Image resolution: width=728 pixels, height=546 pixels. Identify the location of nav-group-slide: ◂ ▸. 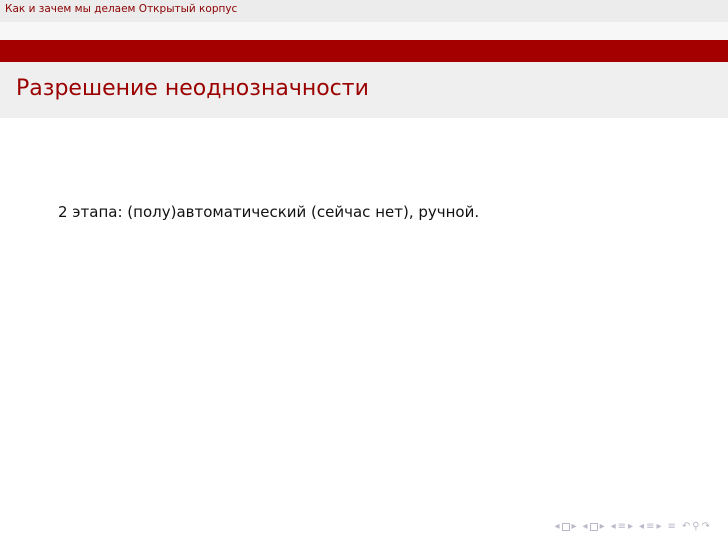
(565, 527).